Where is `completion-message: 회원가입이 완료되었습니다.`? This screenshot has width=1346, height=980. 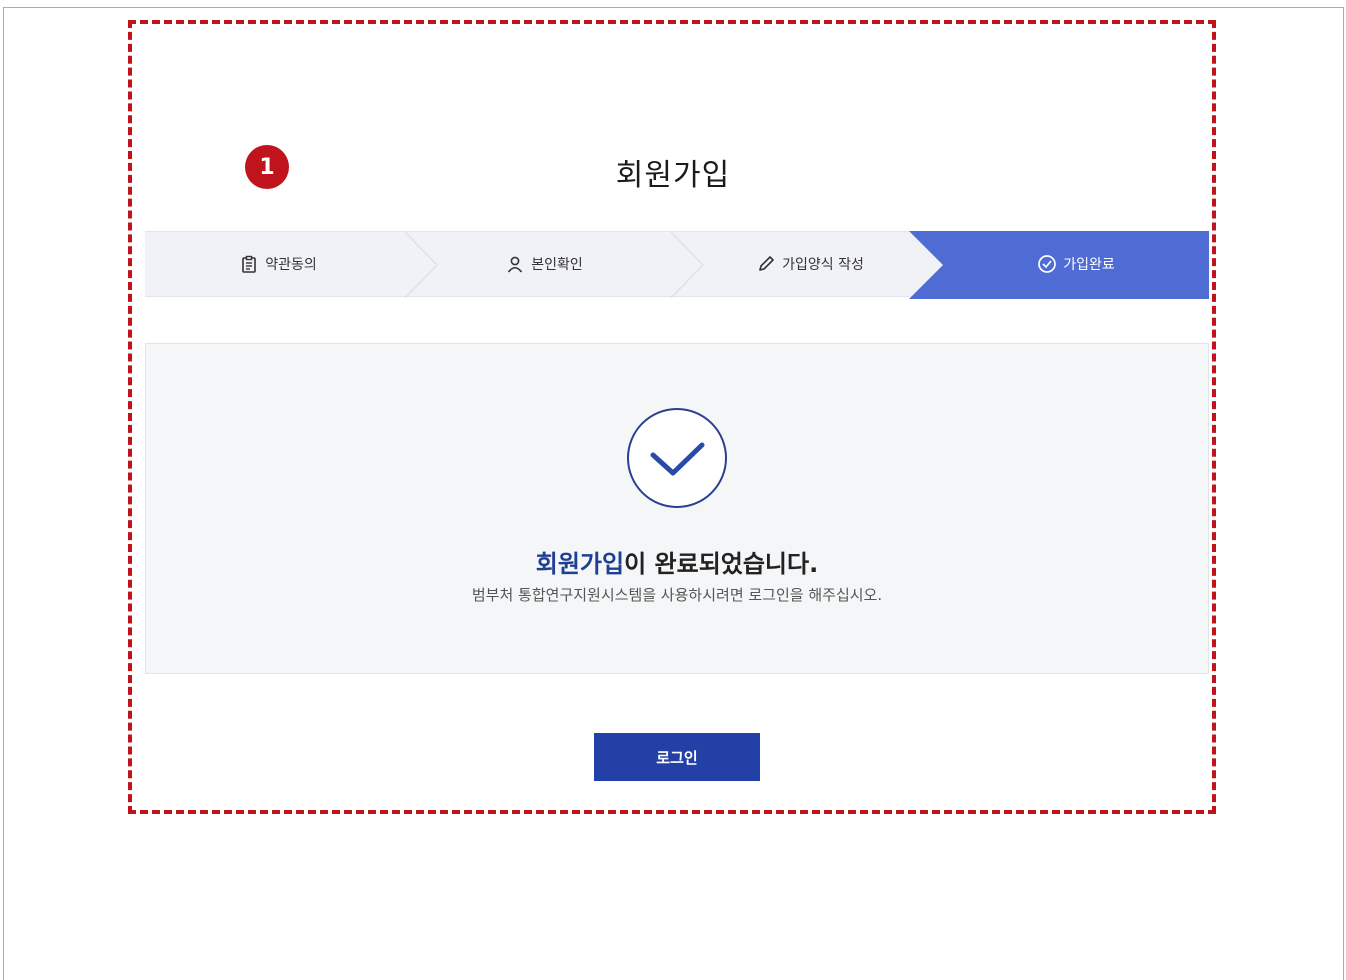 completion-message: 회원가입이 완료되었습니다. is located at coordinates (677, 561).